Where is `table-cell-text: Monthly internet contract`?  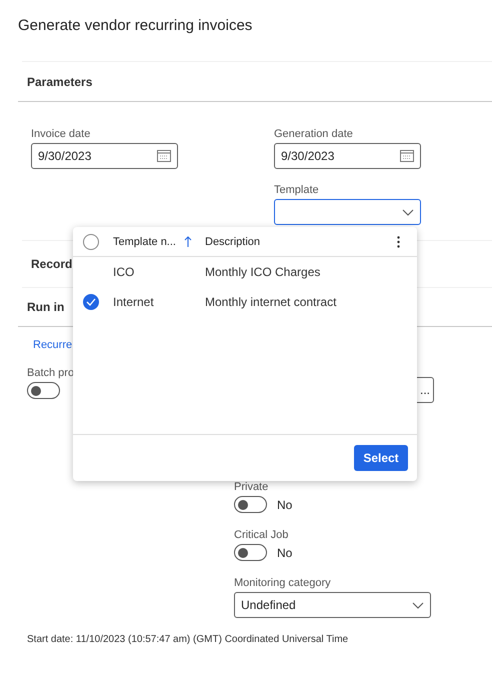 table-cell-text: Monthly internet contract is located at coordinates (271, 302).